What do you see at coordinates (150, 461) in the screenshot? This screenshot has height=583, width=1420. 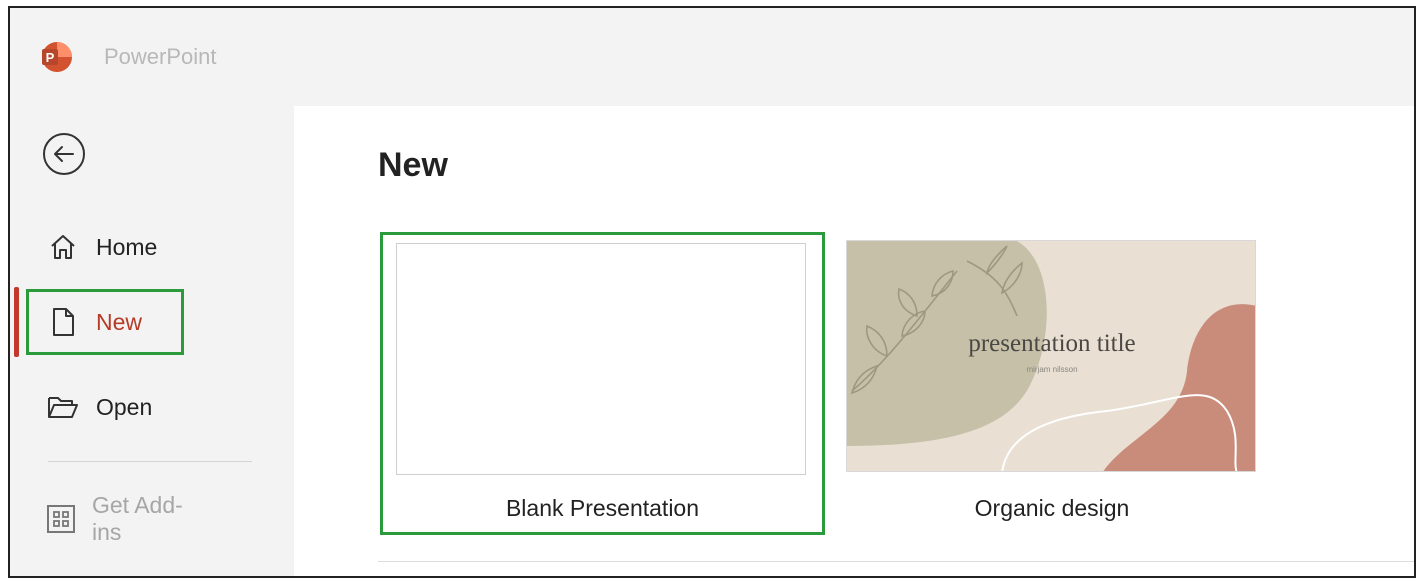 I see `sidebar-divider` at bounding box center [150, 461].